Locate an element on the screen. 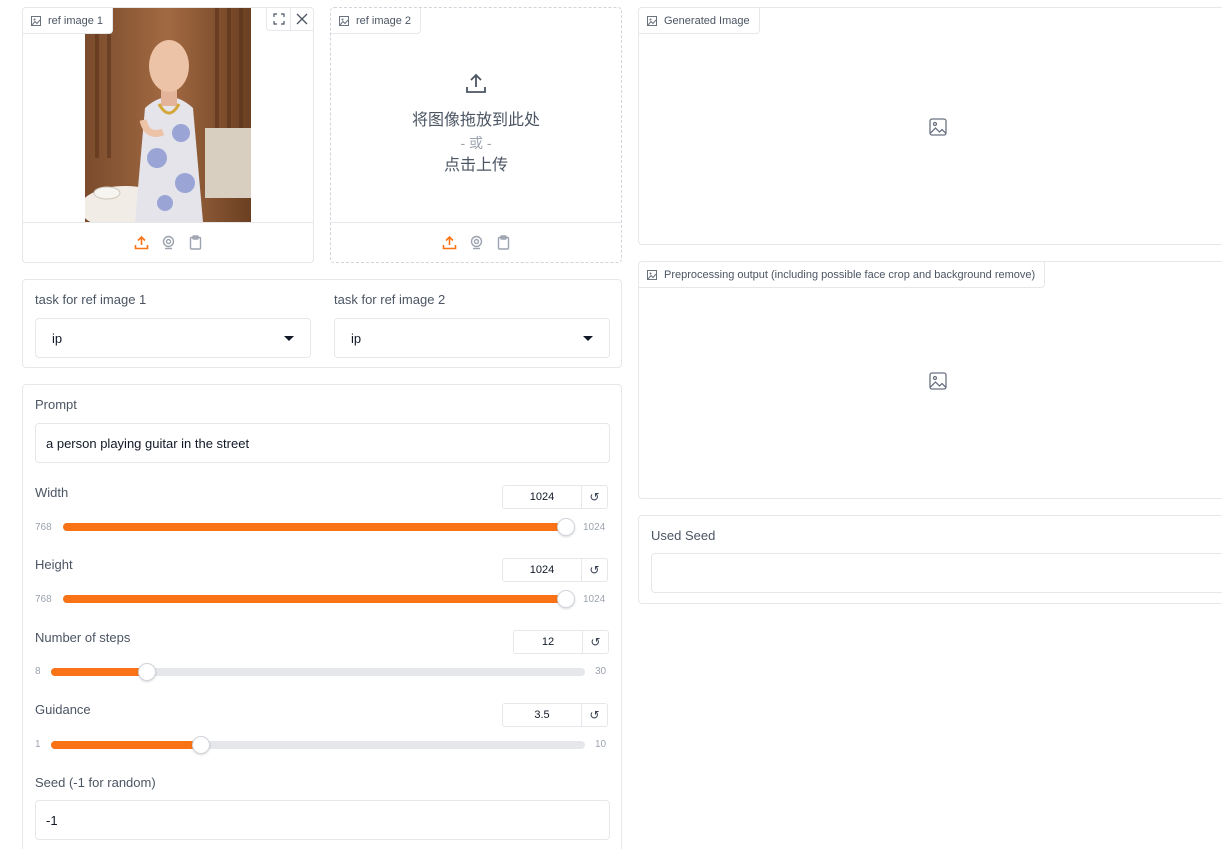 The image size is (1222, 849). guidance-max: 10 is located at coordinates (601, 744).